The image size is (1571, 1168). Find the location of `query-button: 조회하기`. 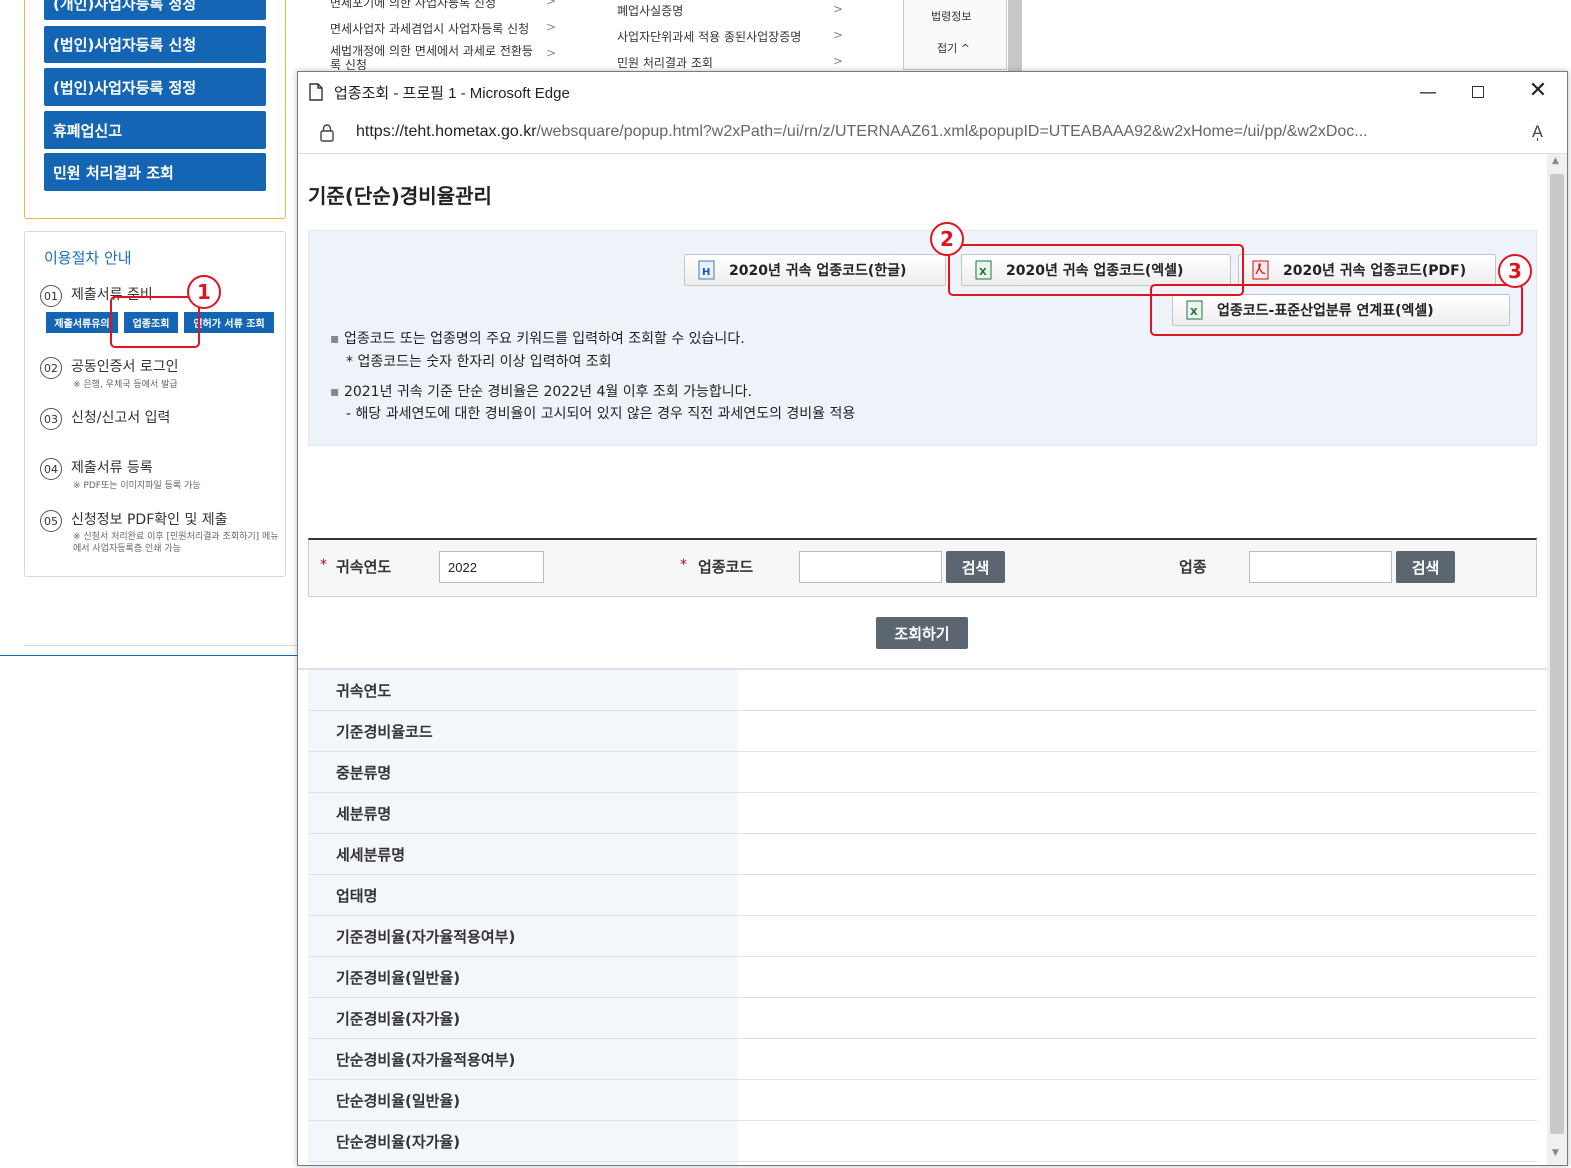

query-button: 조회하기 is located at coordinates (922, 633).